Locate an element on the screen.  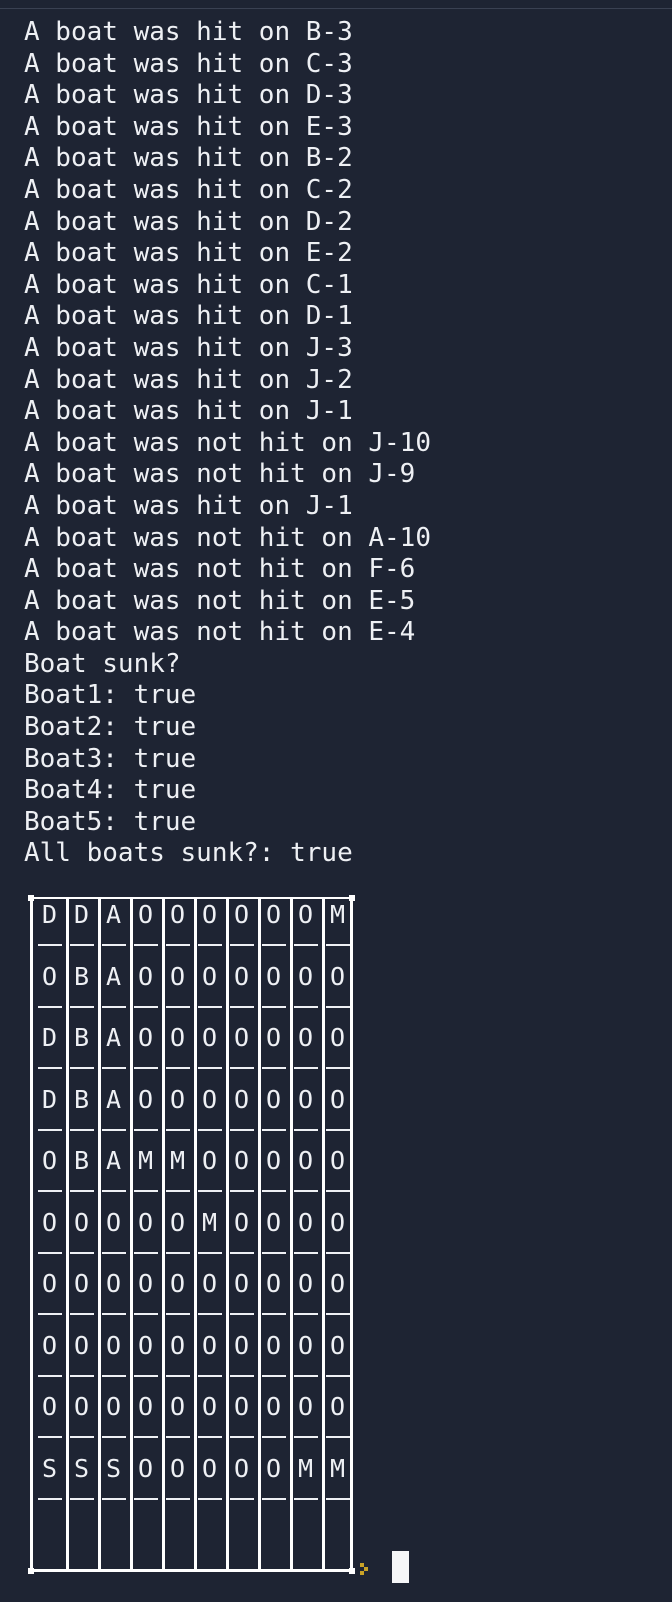
terminal-cursor is located at coordinates (400, 1567).